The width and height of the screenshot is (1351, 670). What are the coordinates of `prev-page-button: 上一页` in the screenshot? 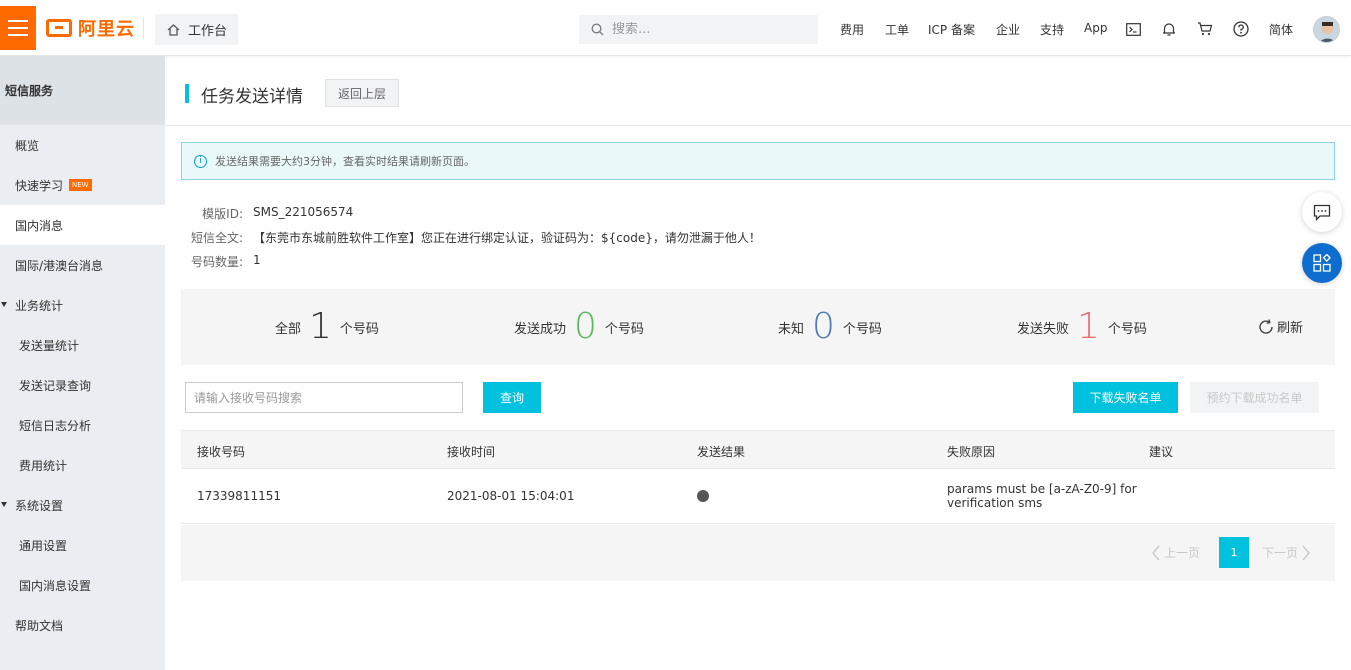 It's located at (1175, 552).